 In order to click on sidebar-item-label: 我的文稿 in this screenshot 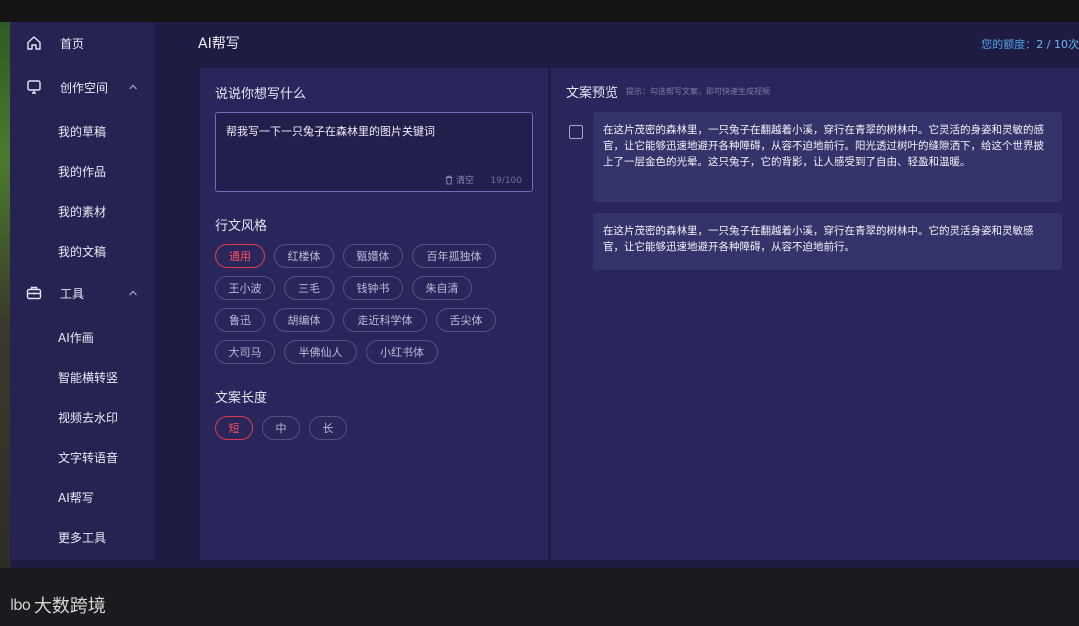, I will do `click(82, 251)`.